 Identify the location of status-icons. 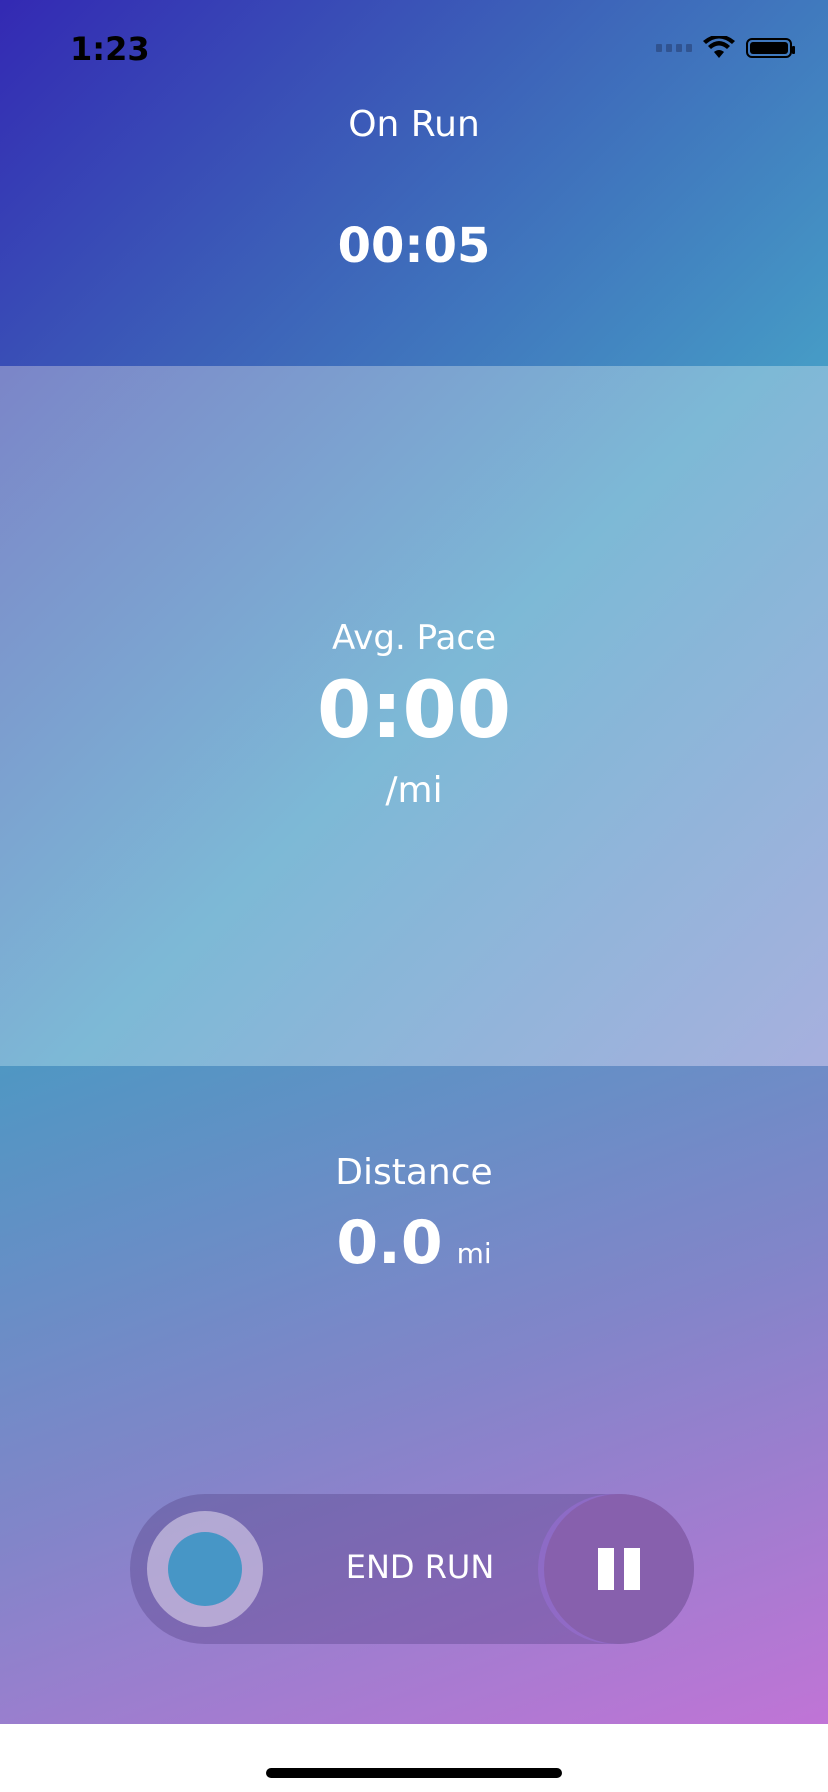
(725, 48).